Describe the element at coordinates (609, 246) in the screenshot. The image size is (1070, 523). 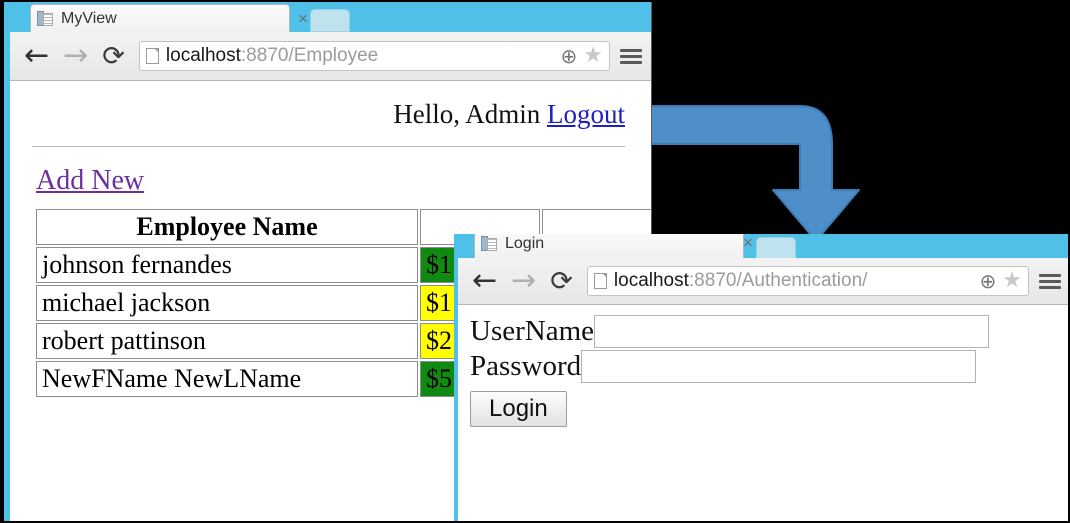
I see `tab-login: Login` at that location.